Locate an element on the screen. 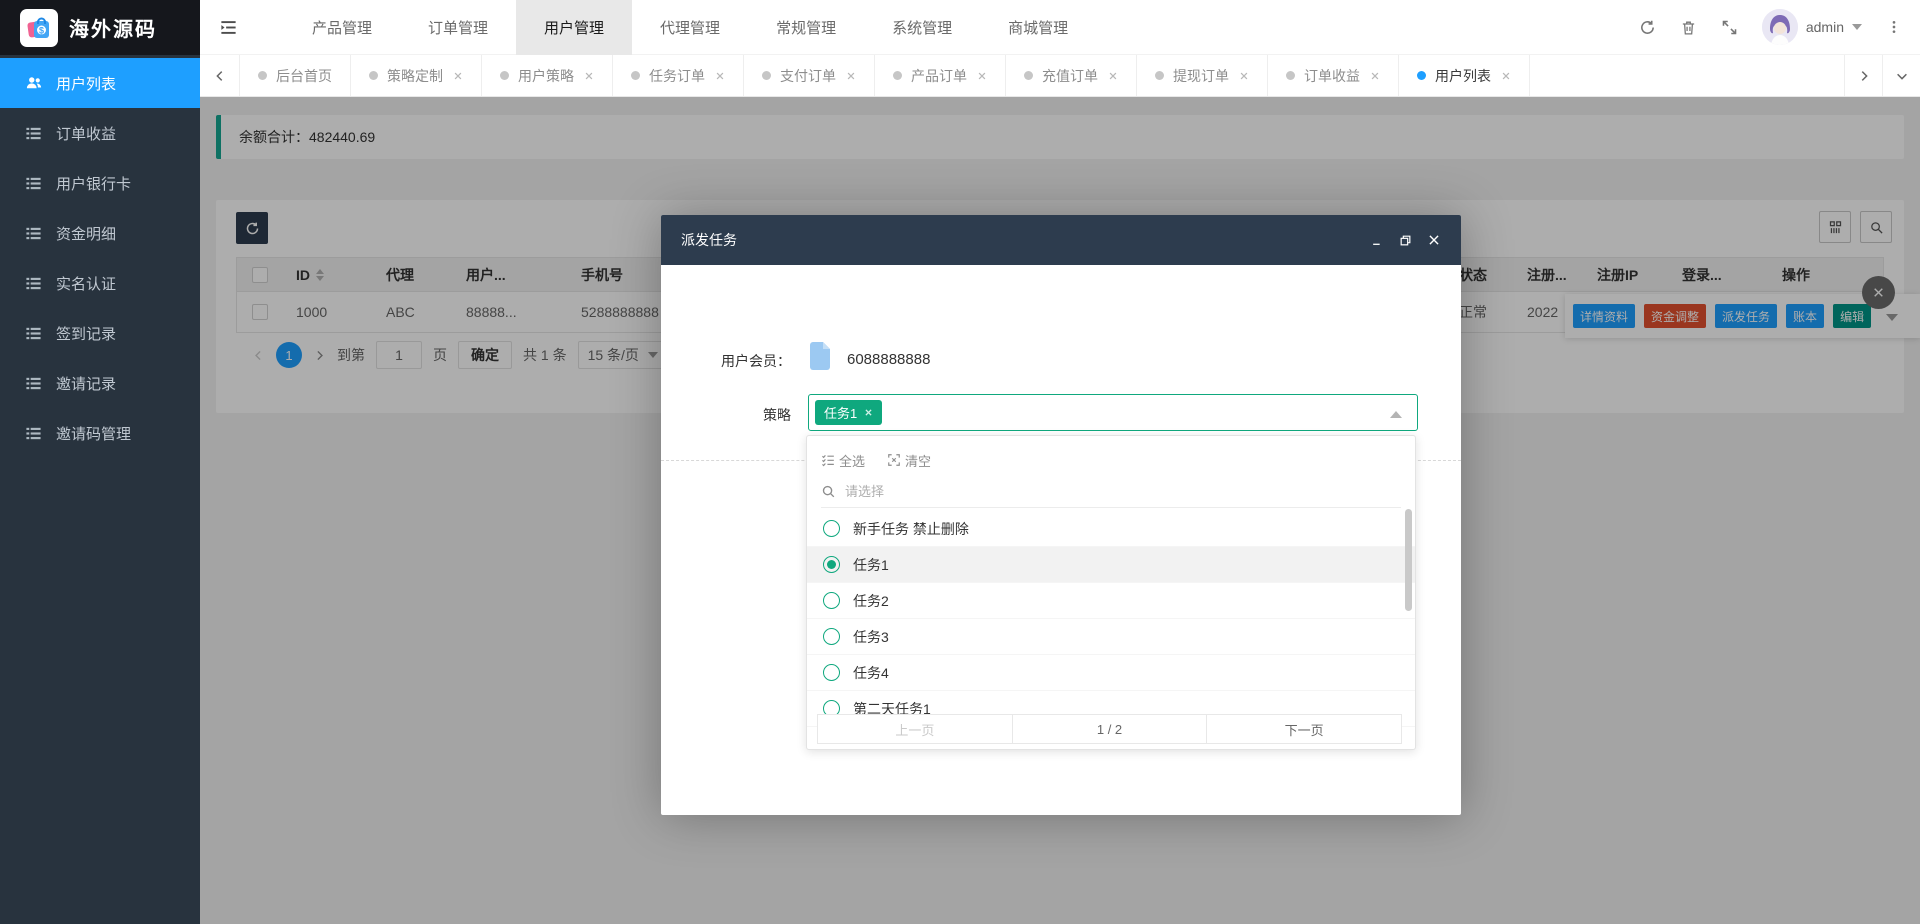 Image resolution: width=1920 pixels, height=924 pixels. sidebar-item-invite-codes: 邀请码管理 is located at coordinates (100, 433).